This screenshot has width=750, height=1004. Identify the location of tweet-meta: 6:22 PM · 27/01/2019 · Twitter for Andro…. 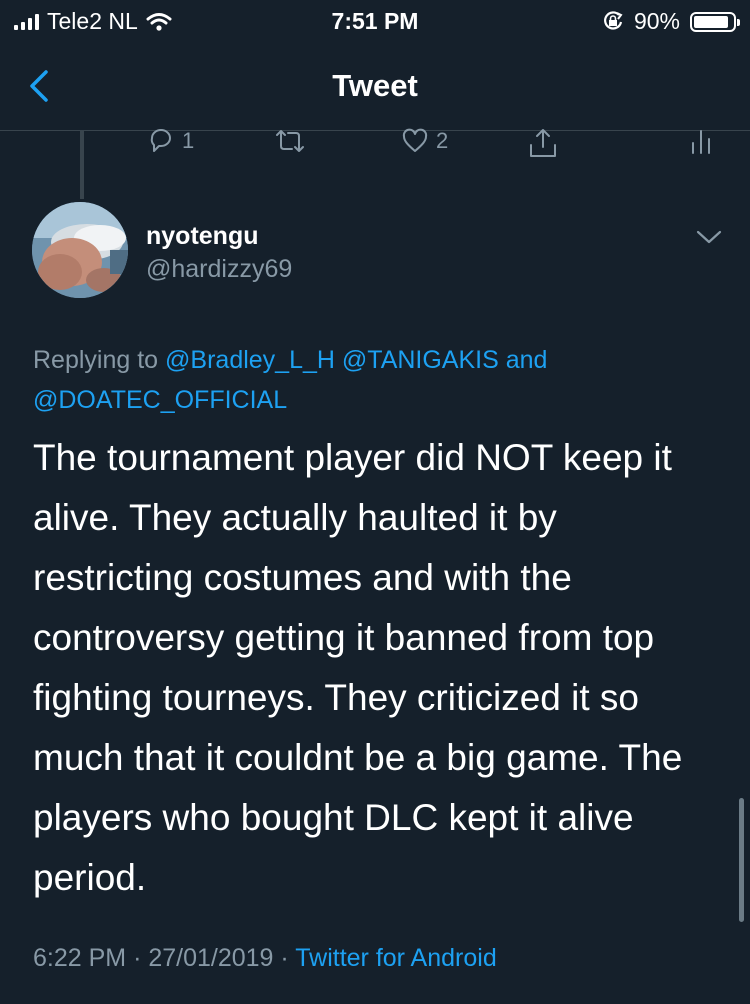
(265, 958).